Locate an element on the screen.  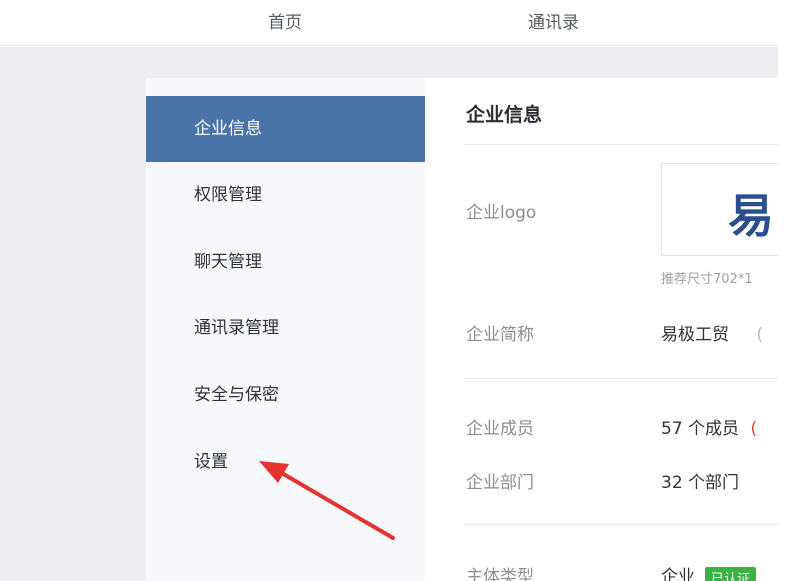
members-paren: ( is located at coordinates (754, 429).